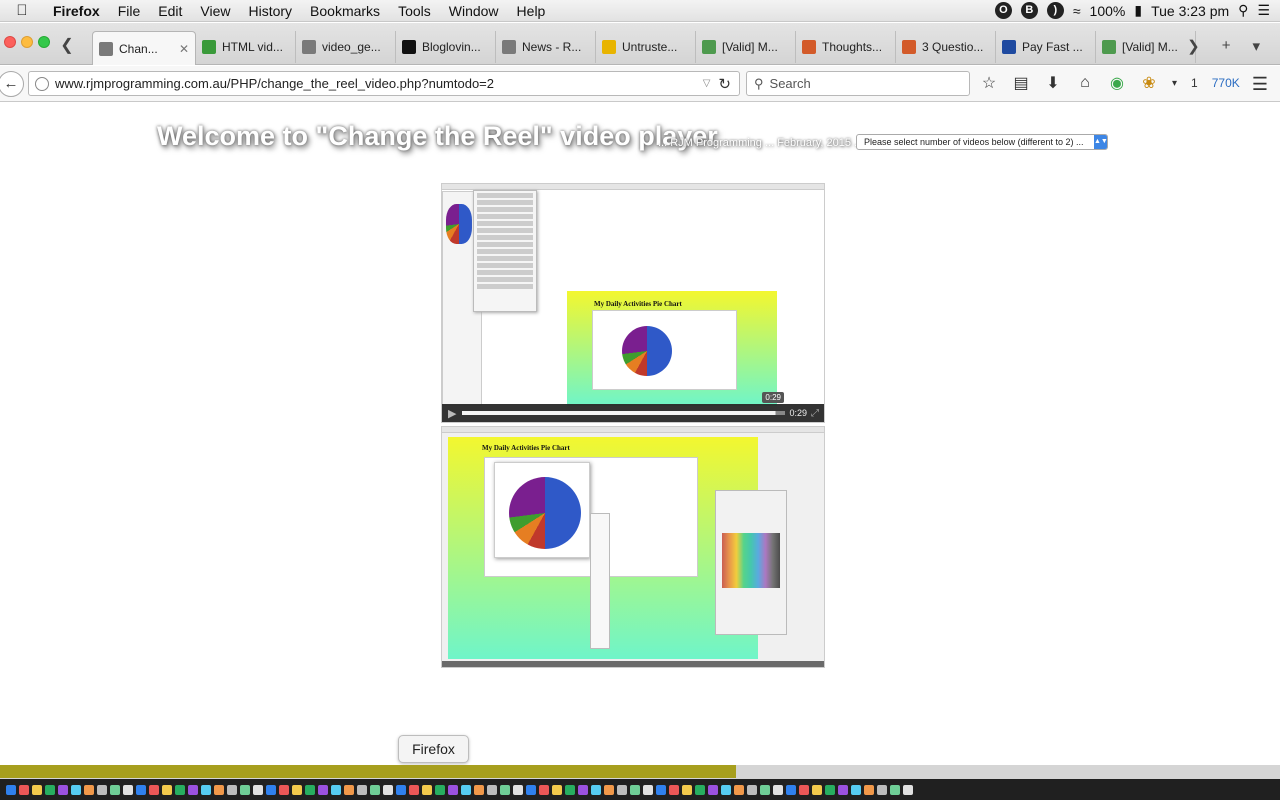 The height and width of the screenshot is (800, 1280). Describe the element at coordinates (1190, 11) in the screenshot. I see `clock: Tue 3:23 pm` at that location.